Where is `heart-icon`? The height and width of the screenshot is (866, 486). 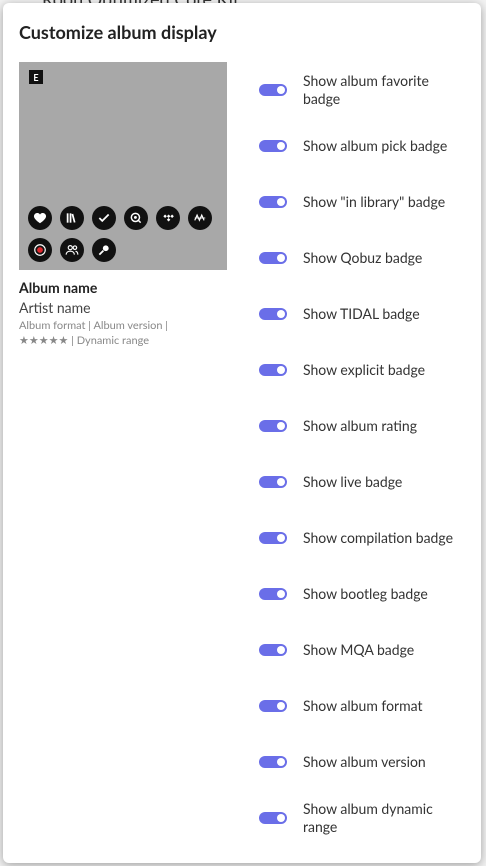
heart-icon is located at coordinates (40, 218).